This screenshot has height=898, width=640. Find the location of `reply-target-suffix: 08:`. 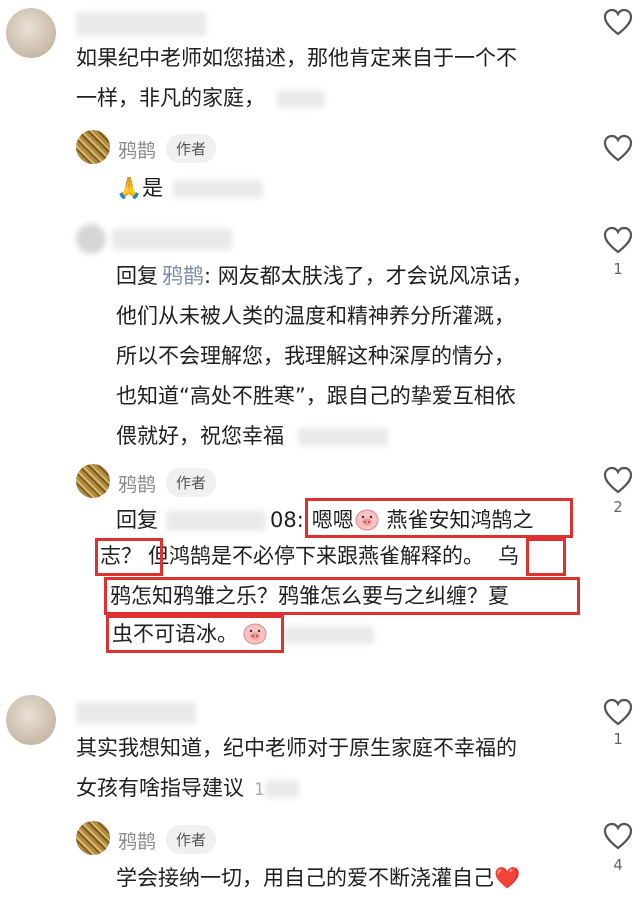

reply-target-suffix: 08: is located at coordinates (287, 520).